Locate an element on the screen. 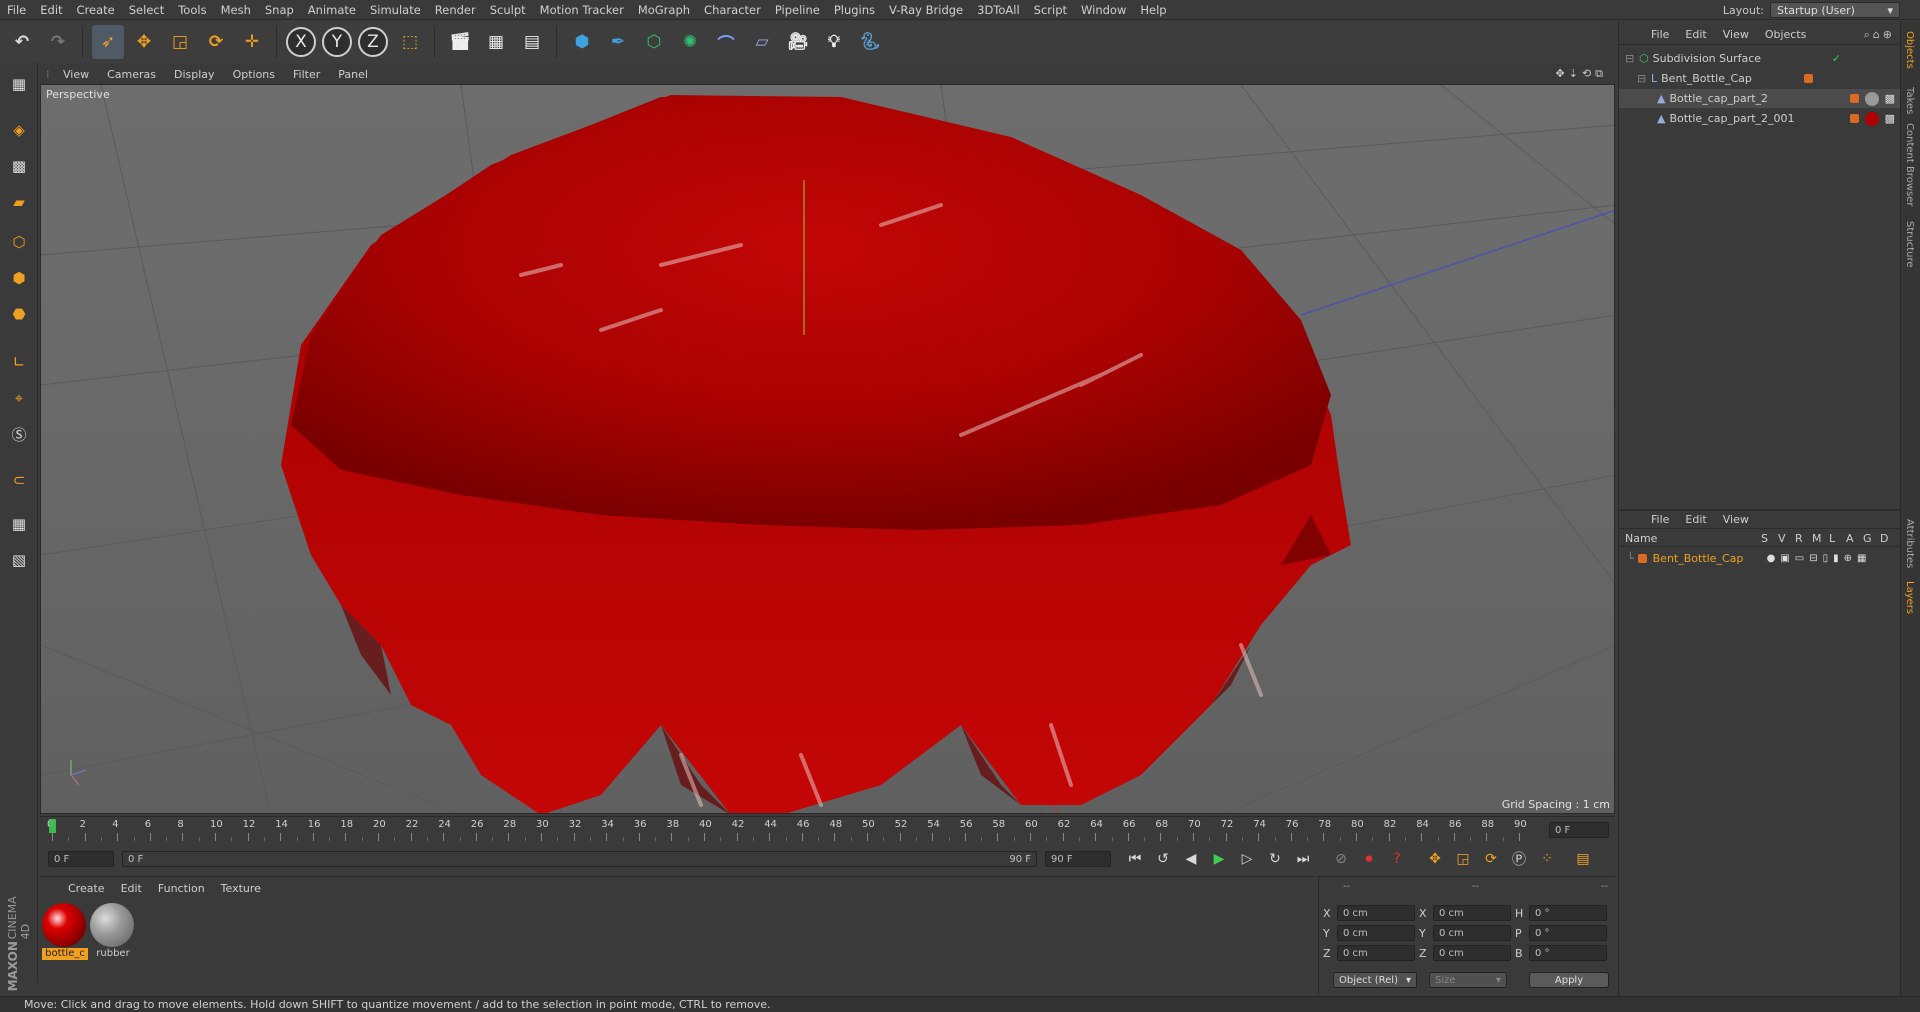 The height and width of the screenshot is (1012, 1920). size-y-field: 0 cm is located at coordinates (1472, 933).